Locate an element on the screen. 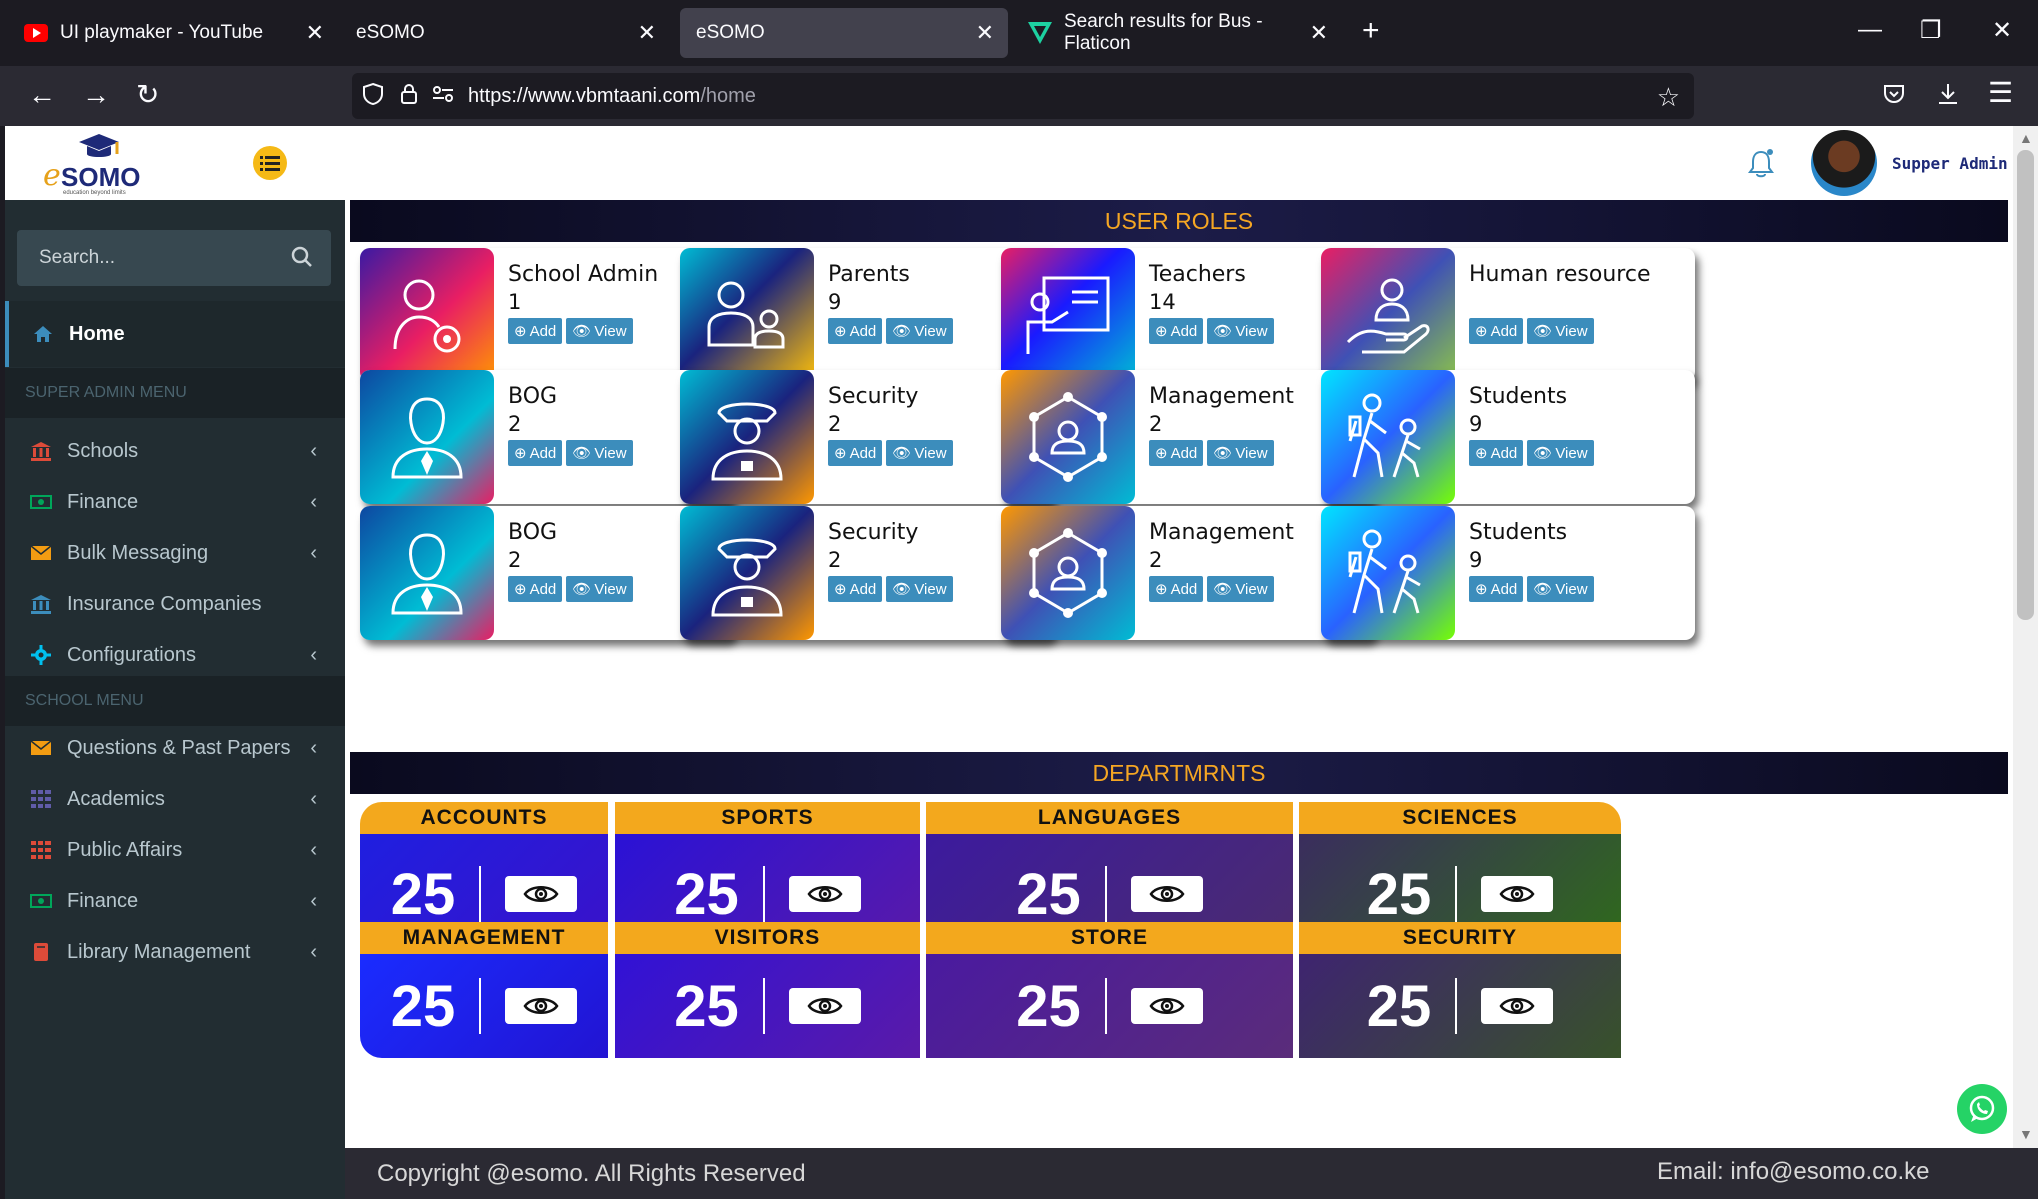 This screenshot has width=2038, height=1199. sidebar-item-home: Home is located at coordinates (175, 334).